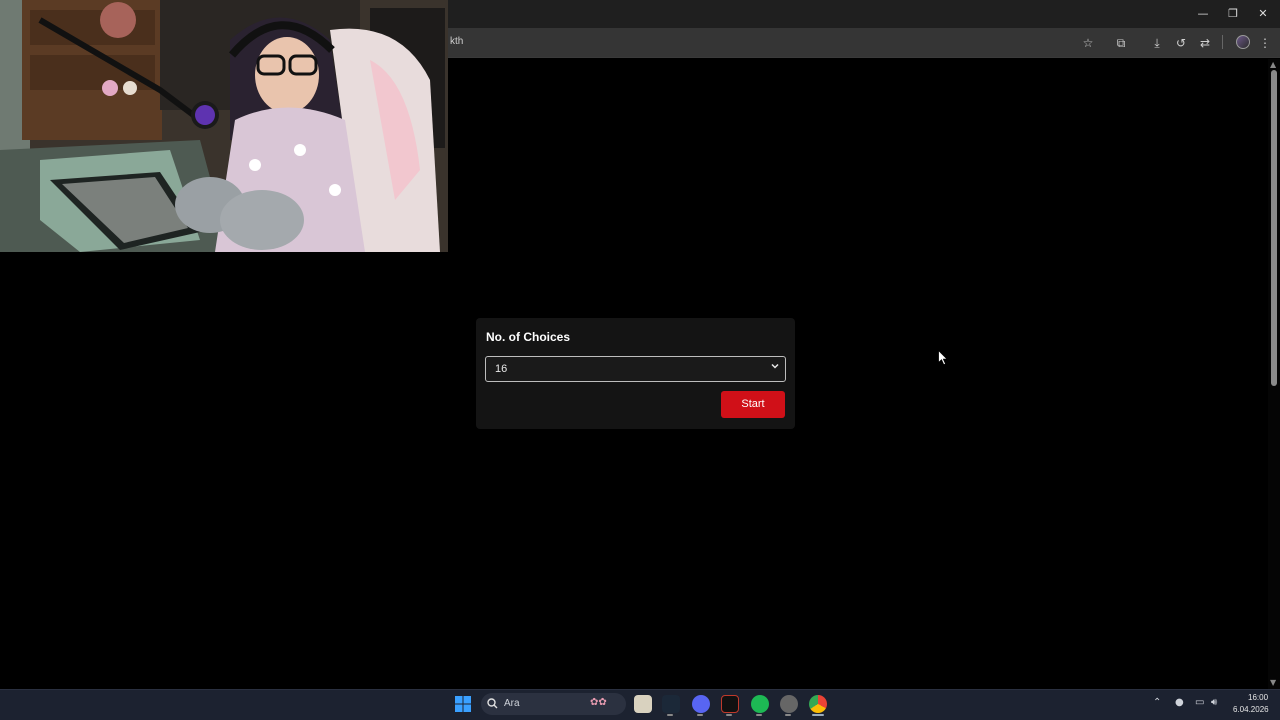 The width and height of the screenshot is (1280, 720). I want to click on chrome-icon, so click(818, 704).